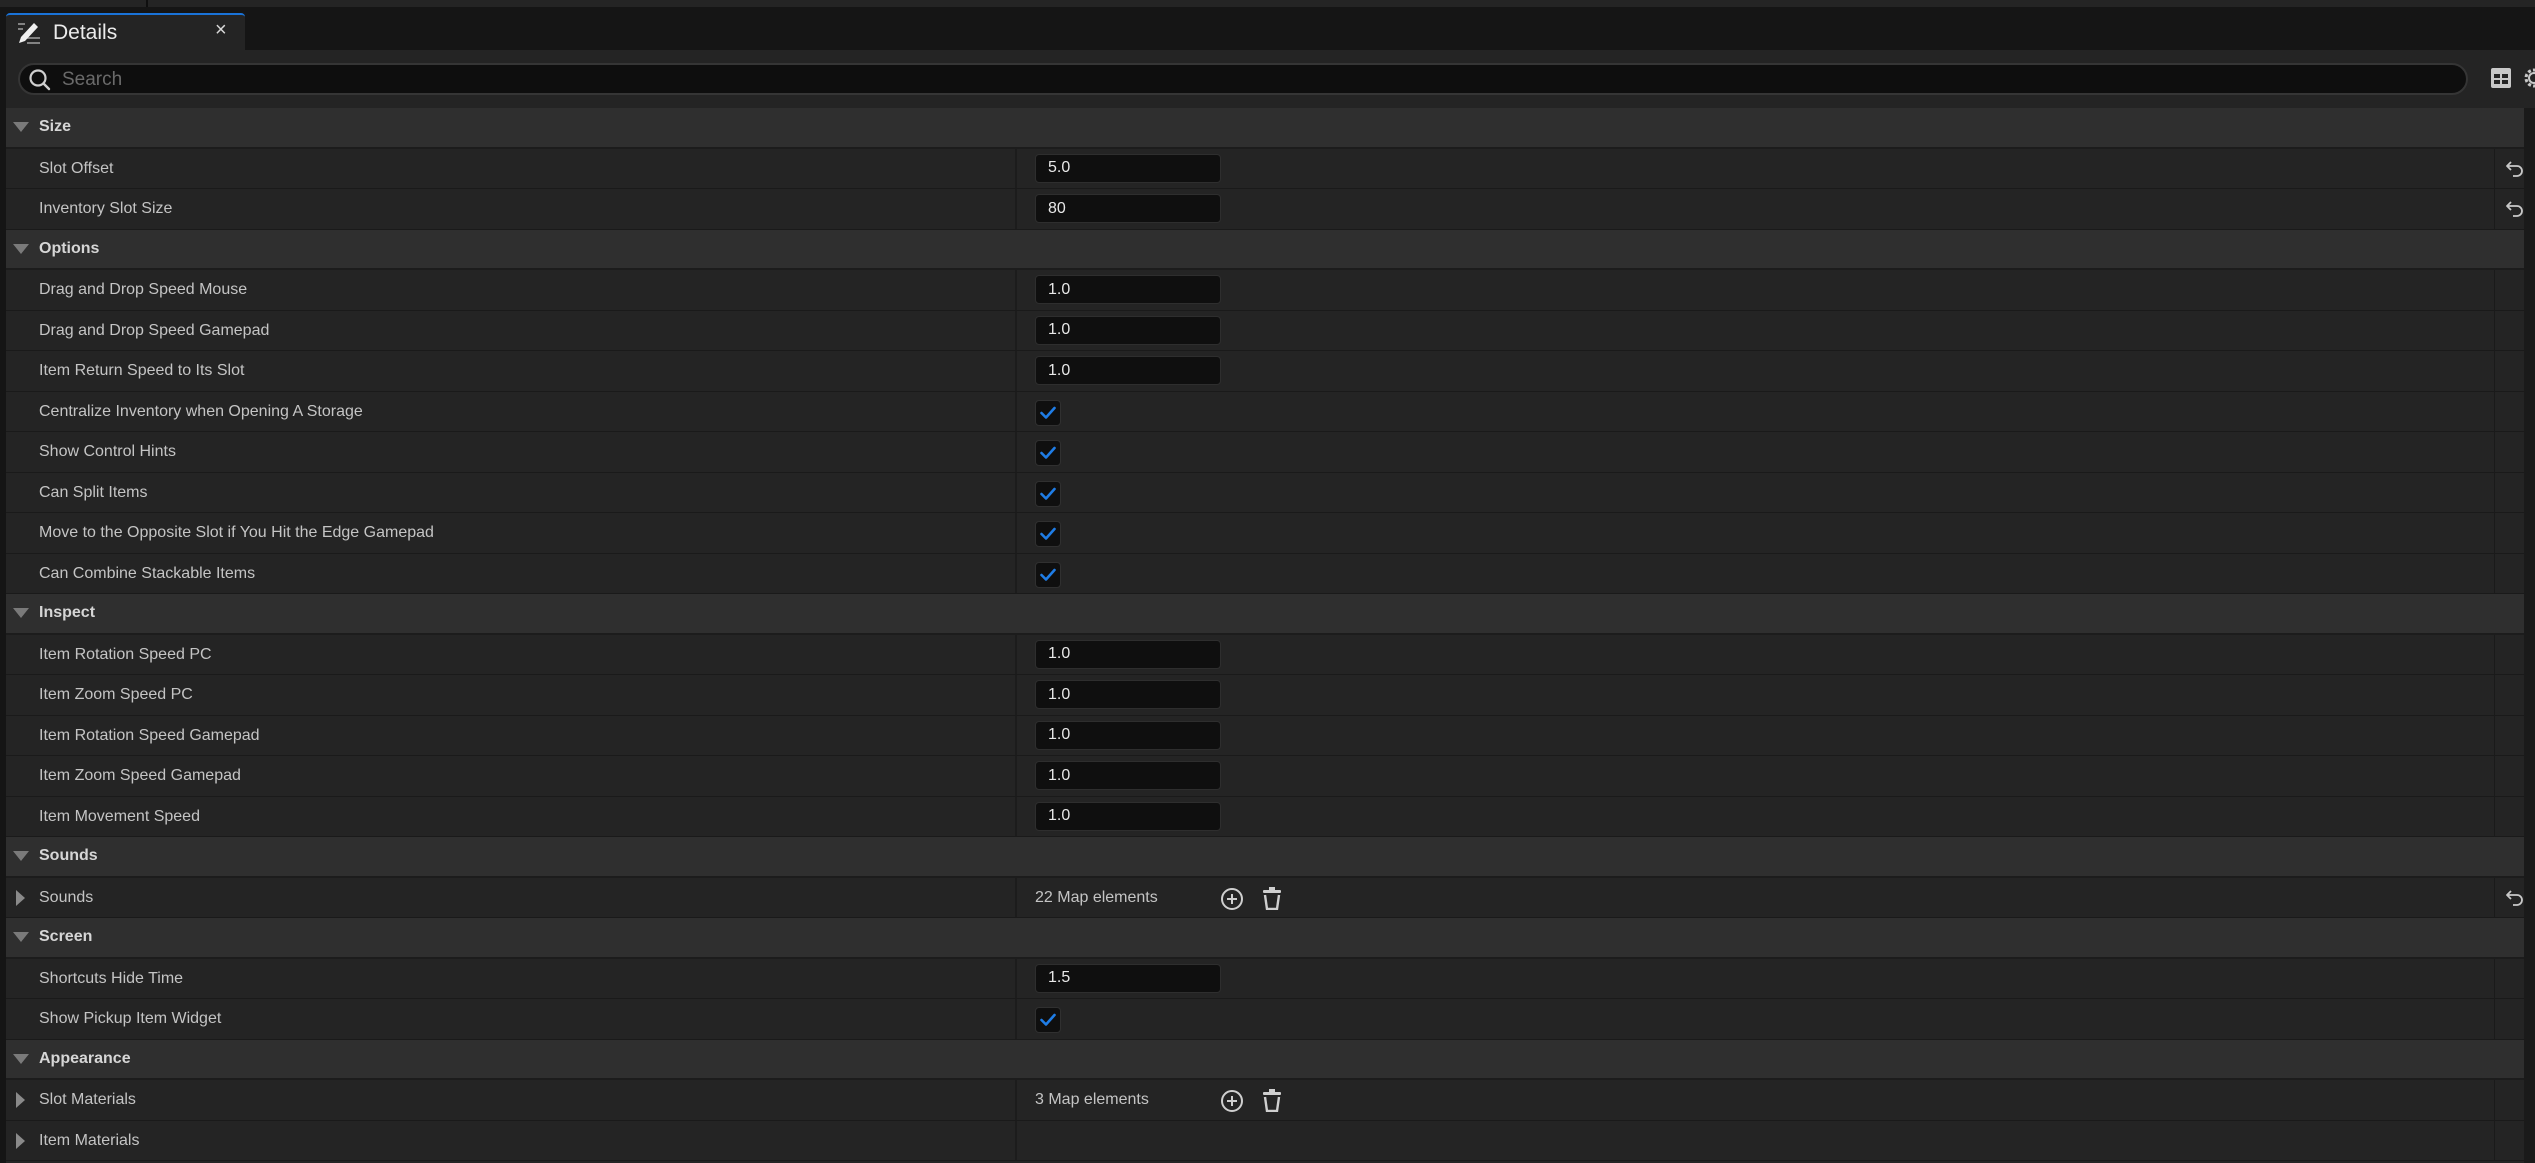 This screenshot has width=2535, height=1163. I want to click on tab-details: Details ×, so click(125, 31).